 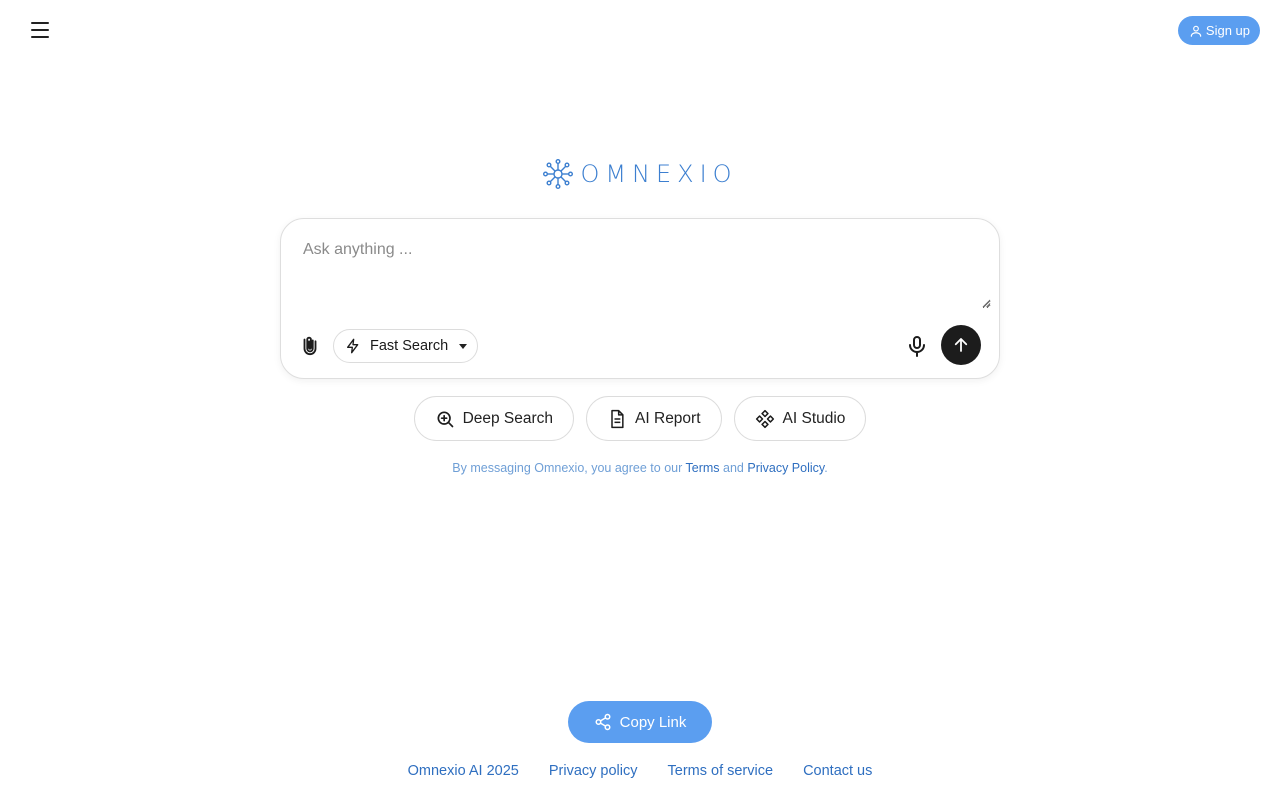 I want to click on caret-down-icon, so click(x=463, y=346).